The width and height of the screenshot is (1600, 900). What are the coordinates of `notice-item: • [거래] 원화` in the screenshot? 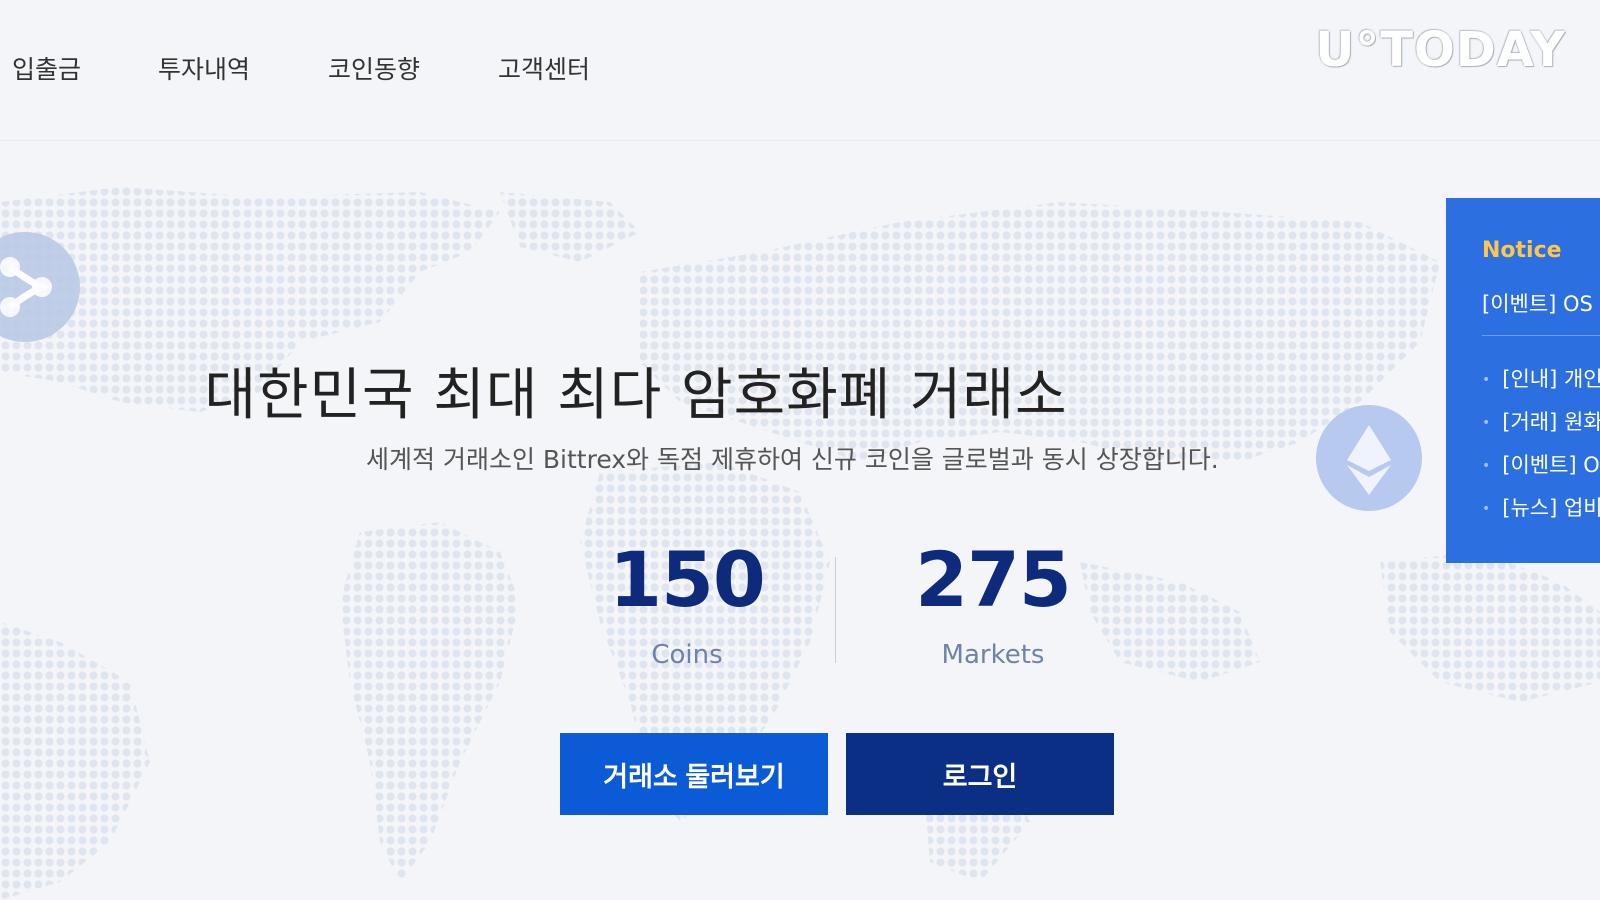 It's located at (1541, 421).